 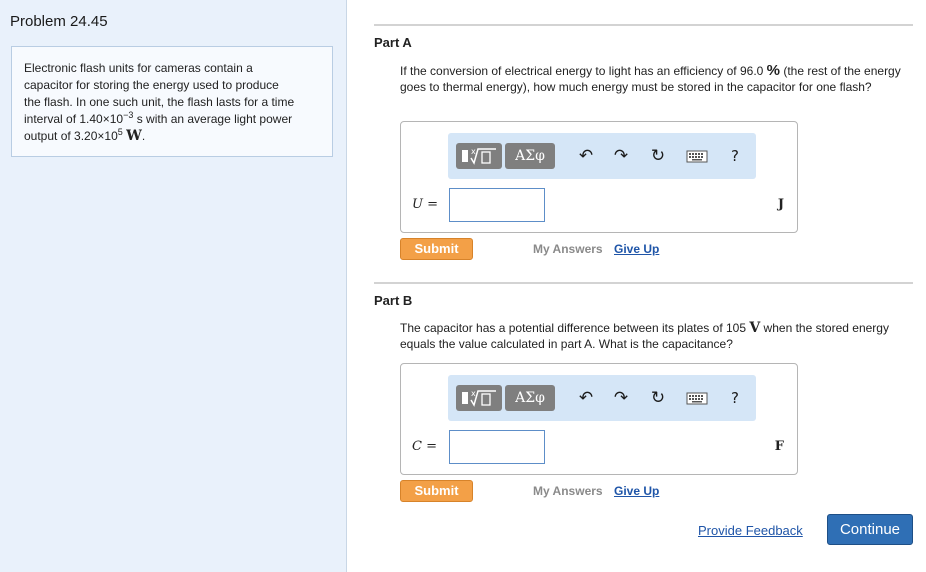 What do you see at coordinates (780, 204) in the screenshot?
I see `part-a-unit-label: J` at bounding box center [780, 204].